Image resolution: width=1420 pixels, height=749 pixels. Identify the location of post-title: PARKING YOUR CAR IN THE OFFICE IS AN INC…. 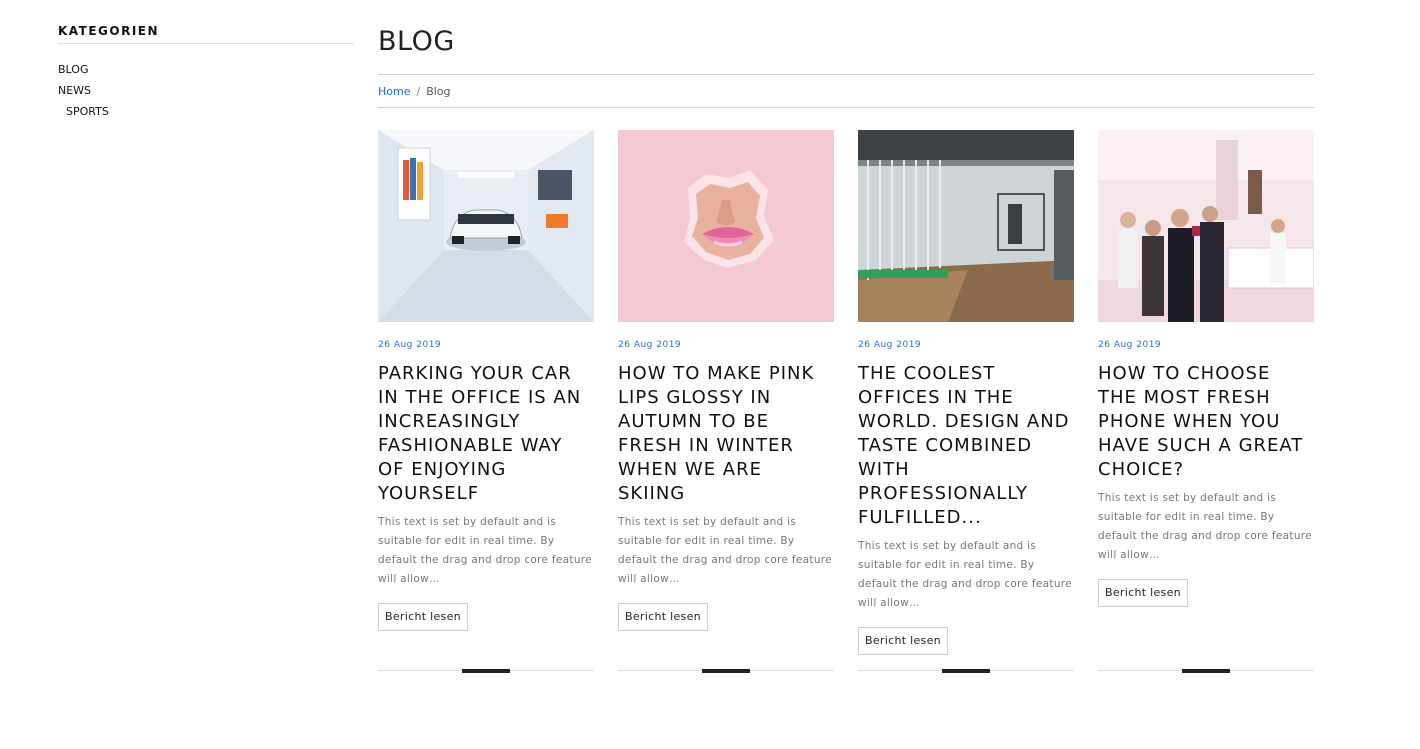
(486, 434).